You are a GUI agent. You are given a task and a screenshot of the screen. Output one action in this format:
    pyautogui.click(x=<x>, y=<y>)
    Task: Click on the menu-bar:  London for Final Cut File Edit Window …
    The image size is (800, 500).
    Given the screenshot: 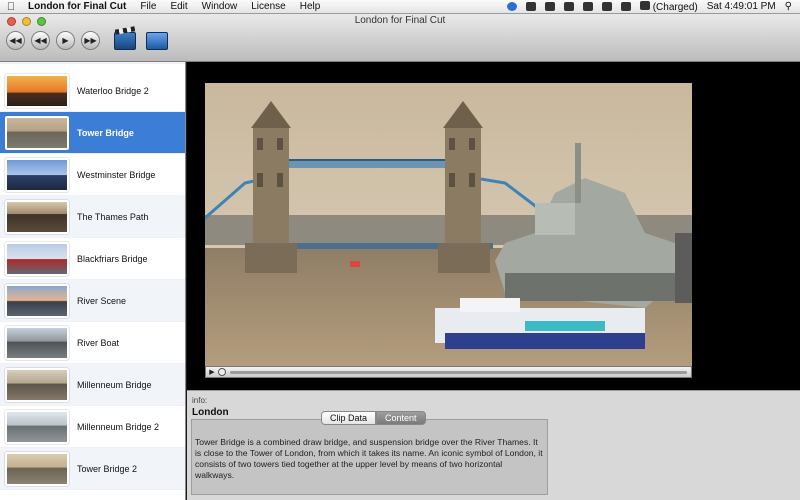 What is the action you would take?
    pyautogui.click(x=400, y=7)
    